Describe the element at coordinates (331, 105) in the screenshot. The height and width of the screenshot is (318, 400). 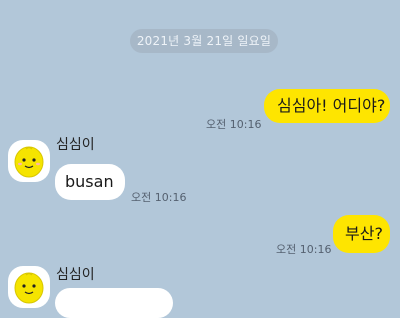
I see `message-text: 심심아! 어디야?` at that location.